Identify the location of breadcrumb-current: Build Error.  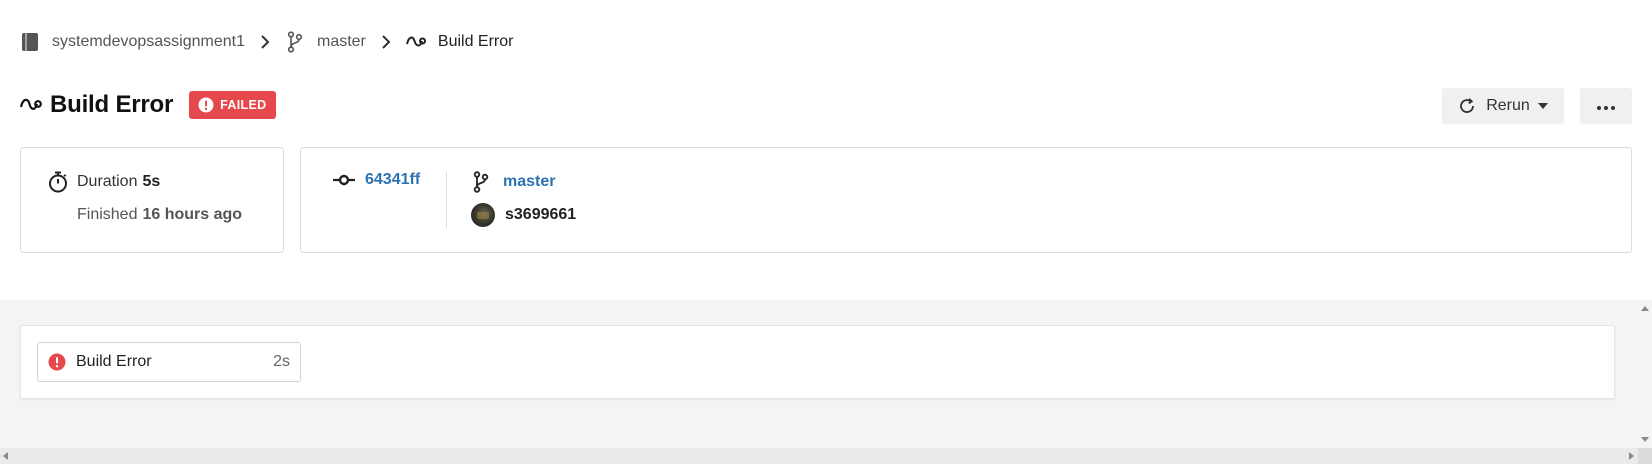
(459, 42).